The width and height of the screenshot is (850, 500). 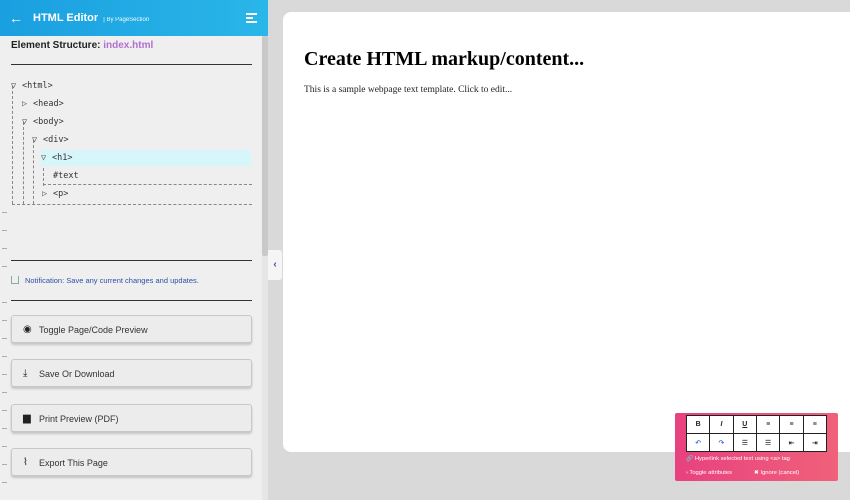 I want to click on save-download-label: Save Or Download, so click(x=77, y=374).